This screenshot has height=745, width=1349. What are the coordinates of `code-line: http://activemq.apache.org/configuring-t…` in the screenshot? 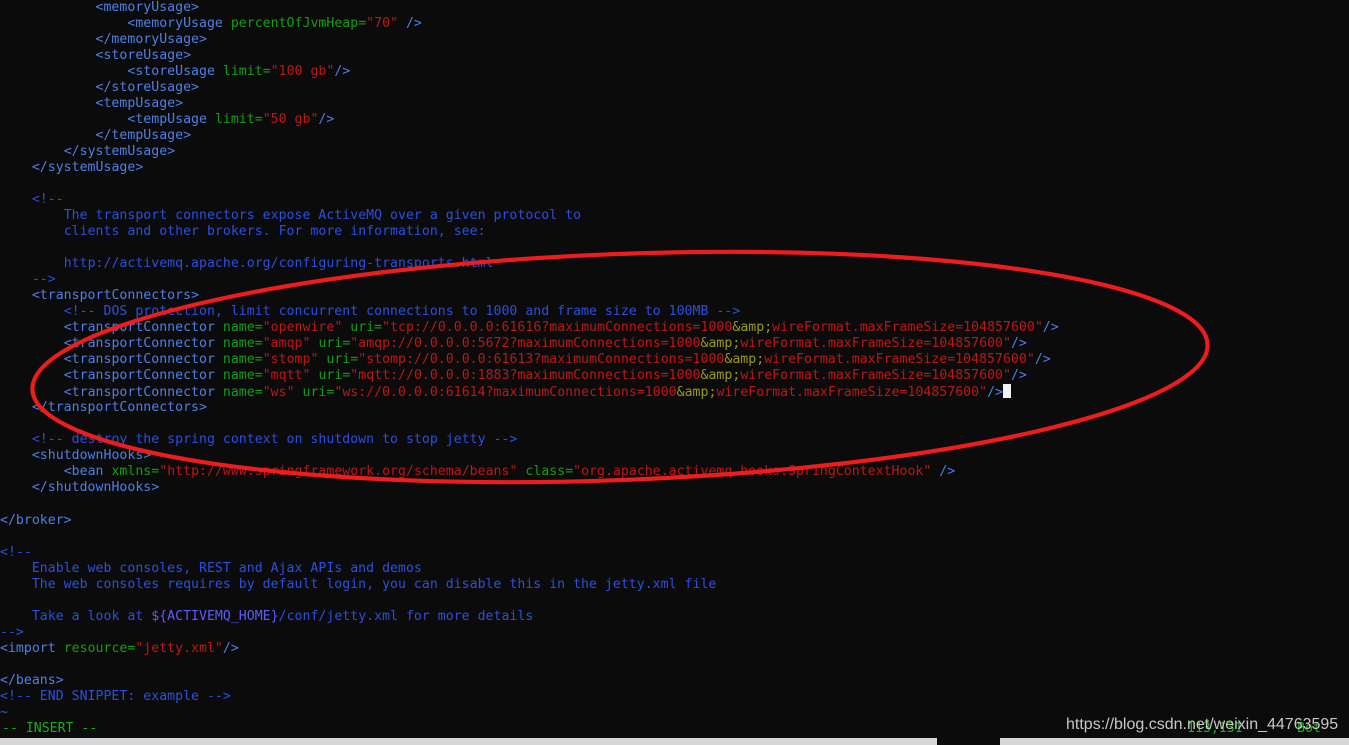 It's located at (278, 264).